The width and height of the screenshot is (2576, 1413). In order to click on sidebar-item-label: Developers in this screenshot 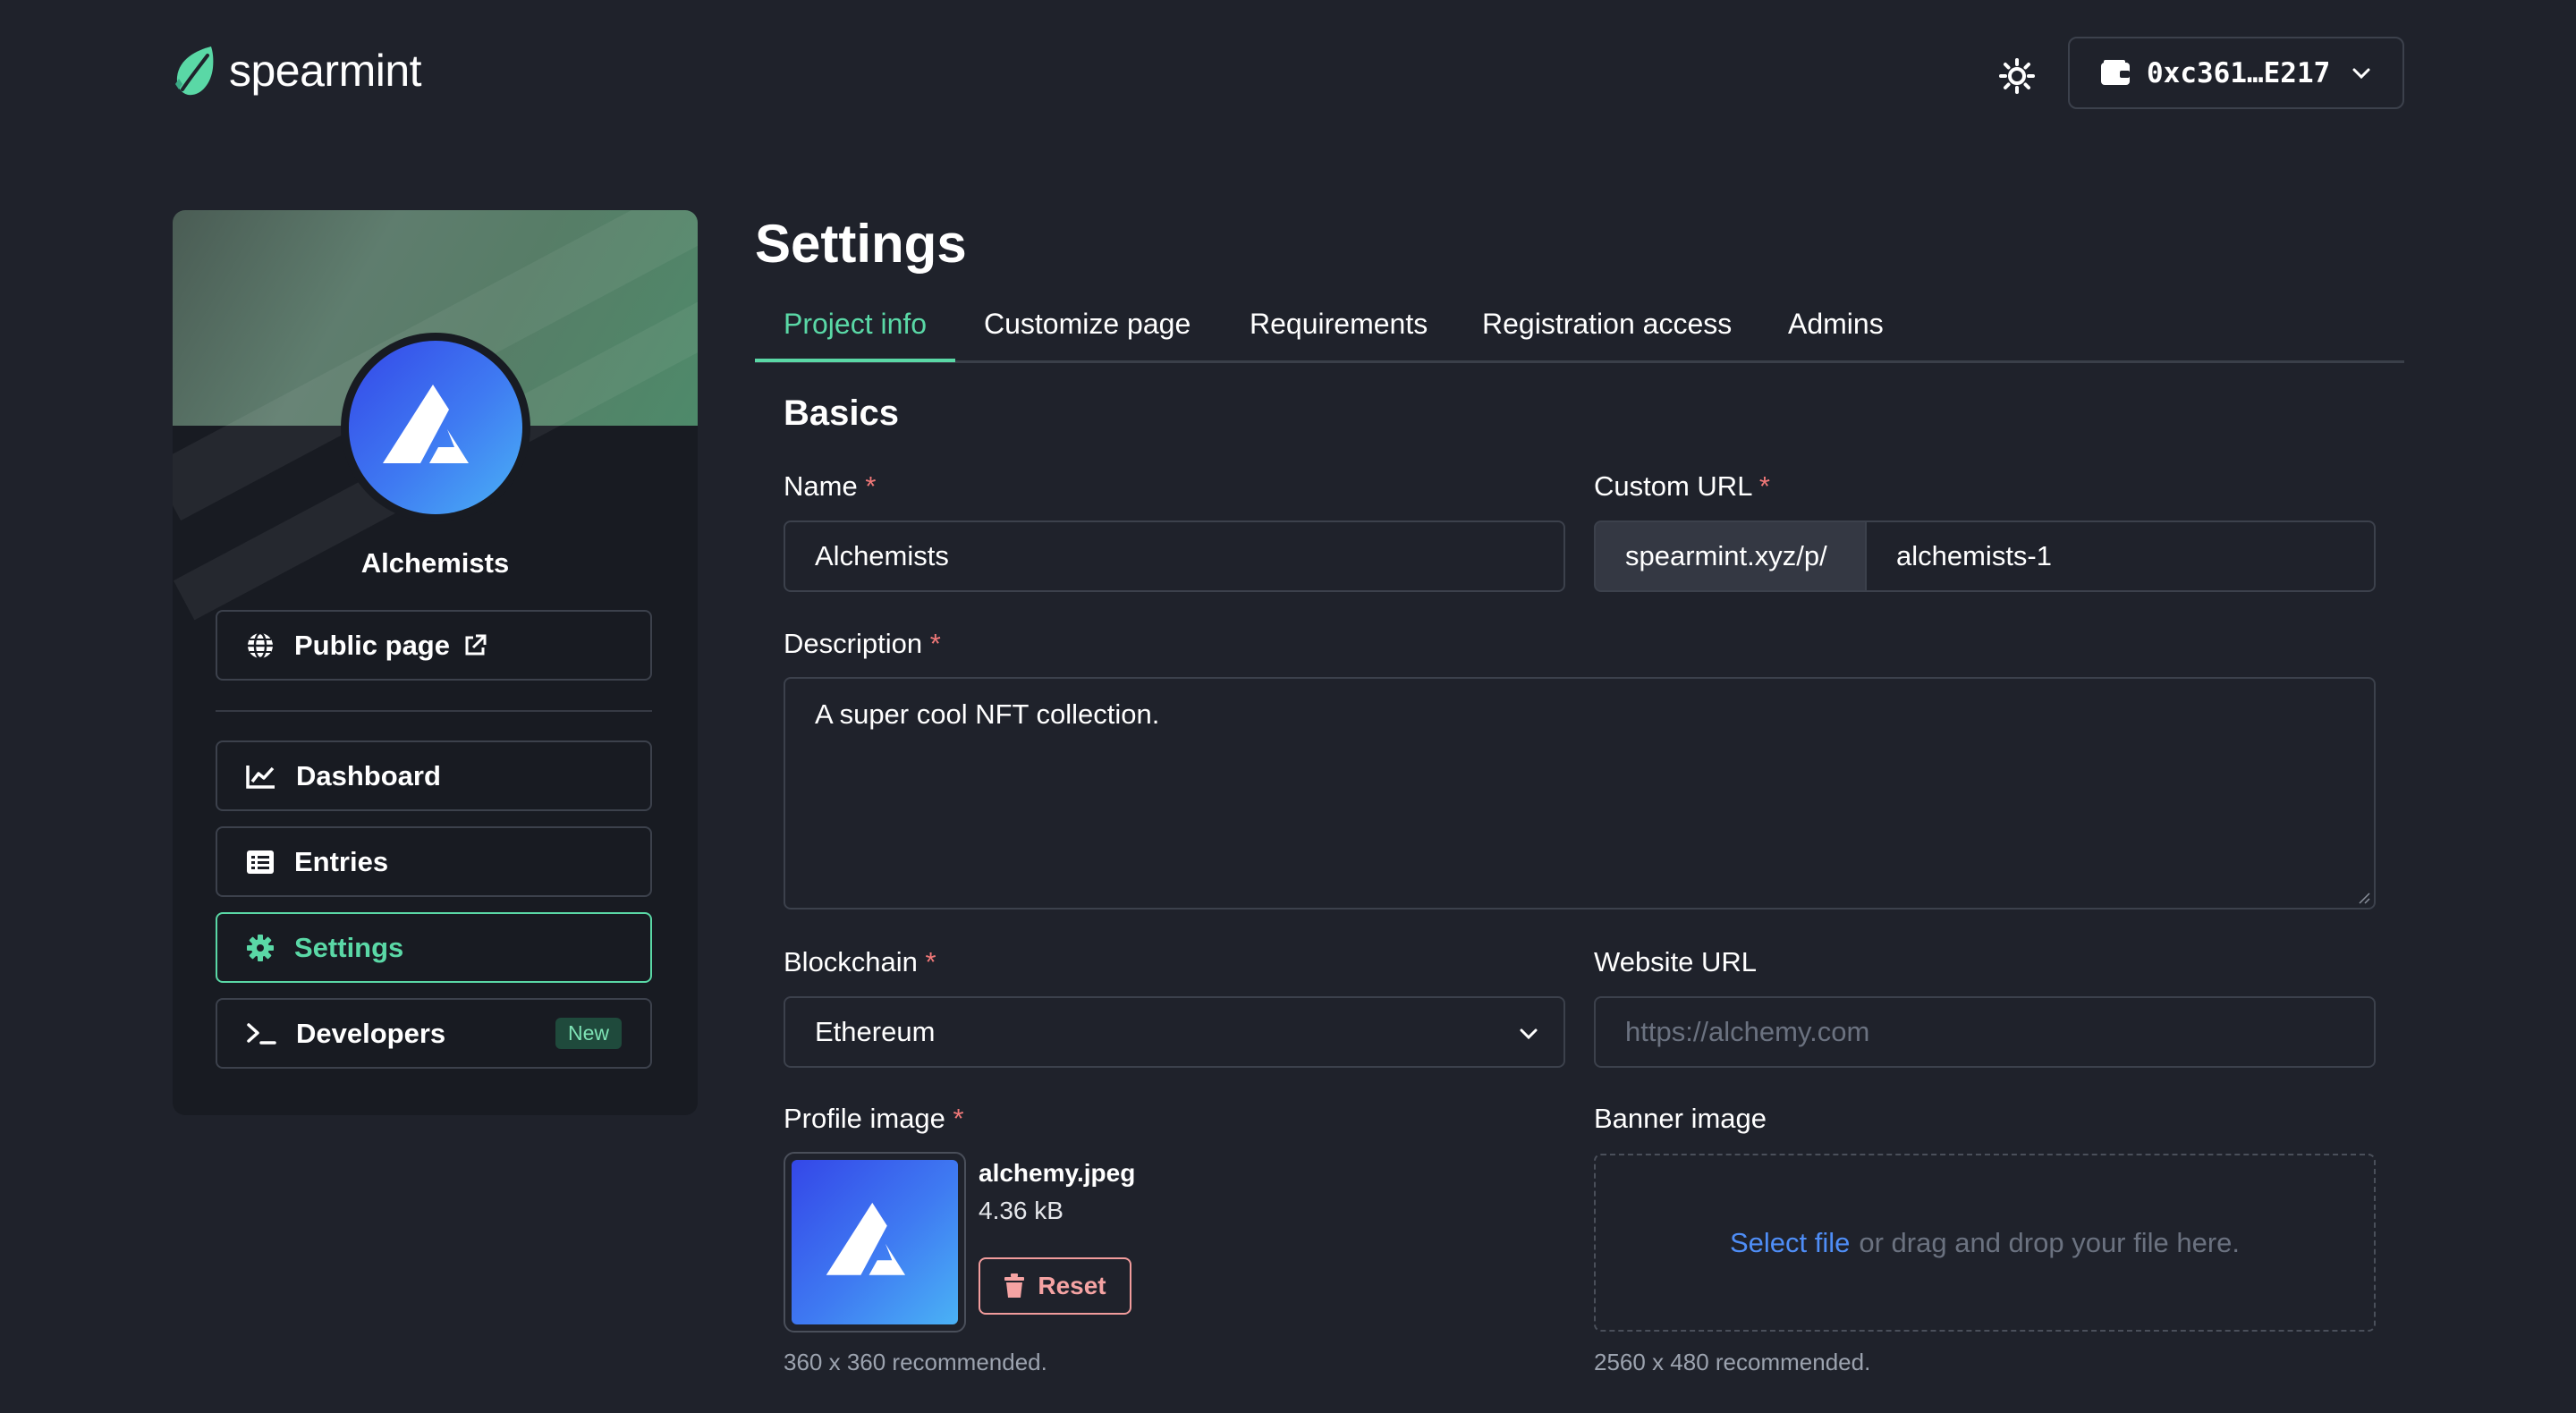, I will do `click(371, 1033)`.